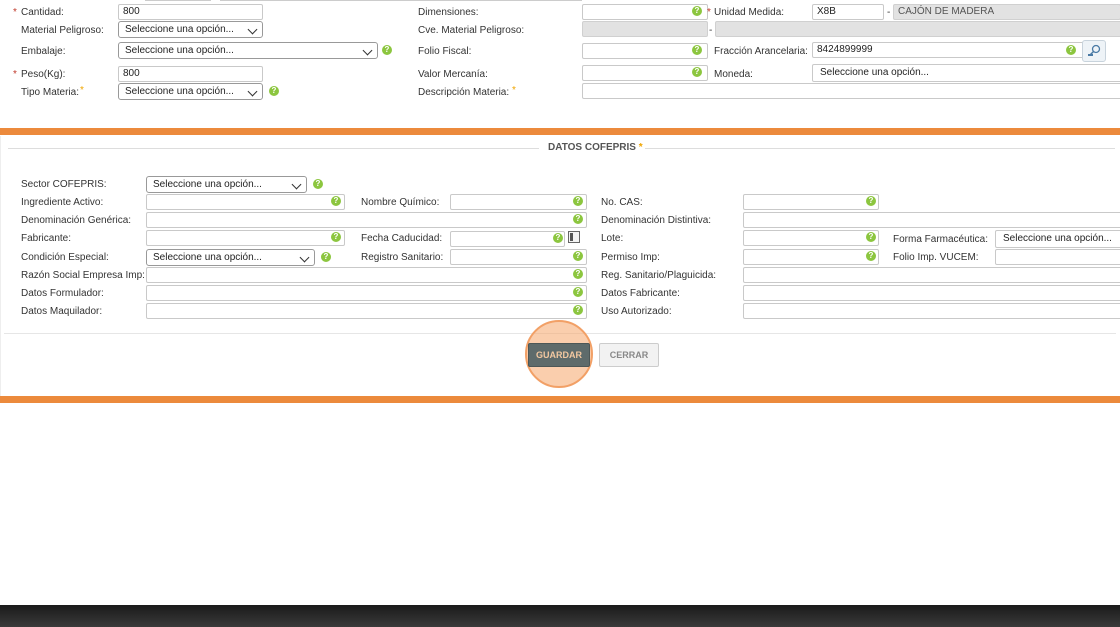 Image resolution: width=1120 pixels, height=627 pixels. What do you see at coordinates (518, 257) in the screenshot?
I see `registro-sanitario-input` at bounding box center [518, 257].